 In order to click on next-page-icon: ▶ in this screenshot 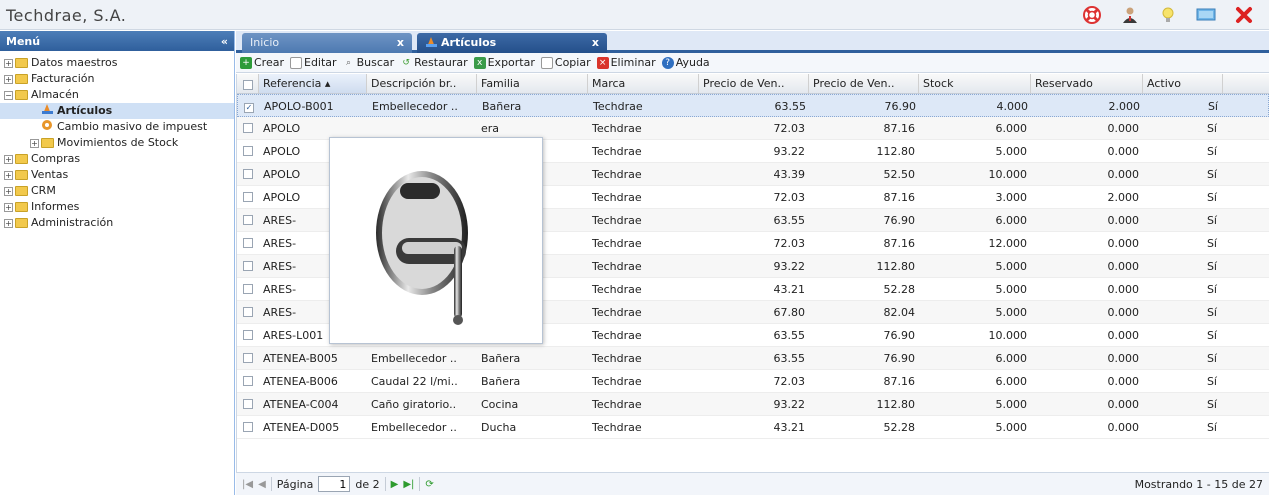, I will do `click(395, 484)`.